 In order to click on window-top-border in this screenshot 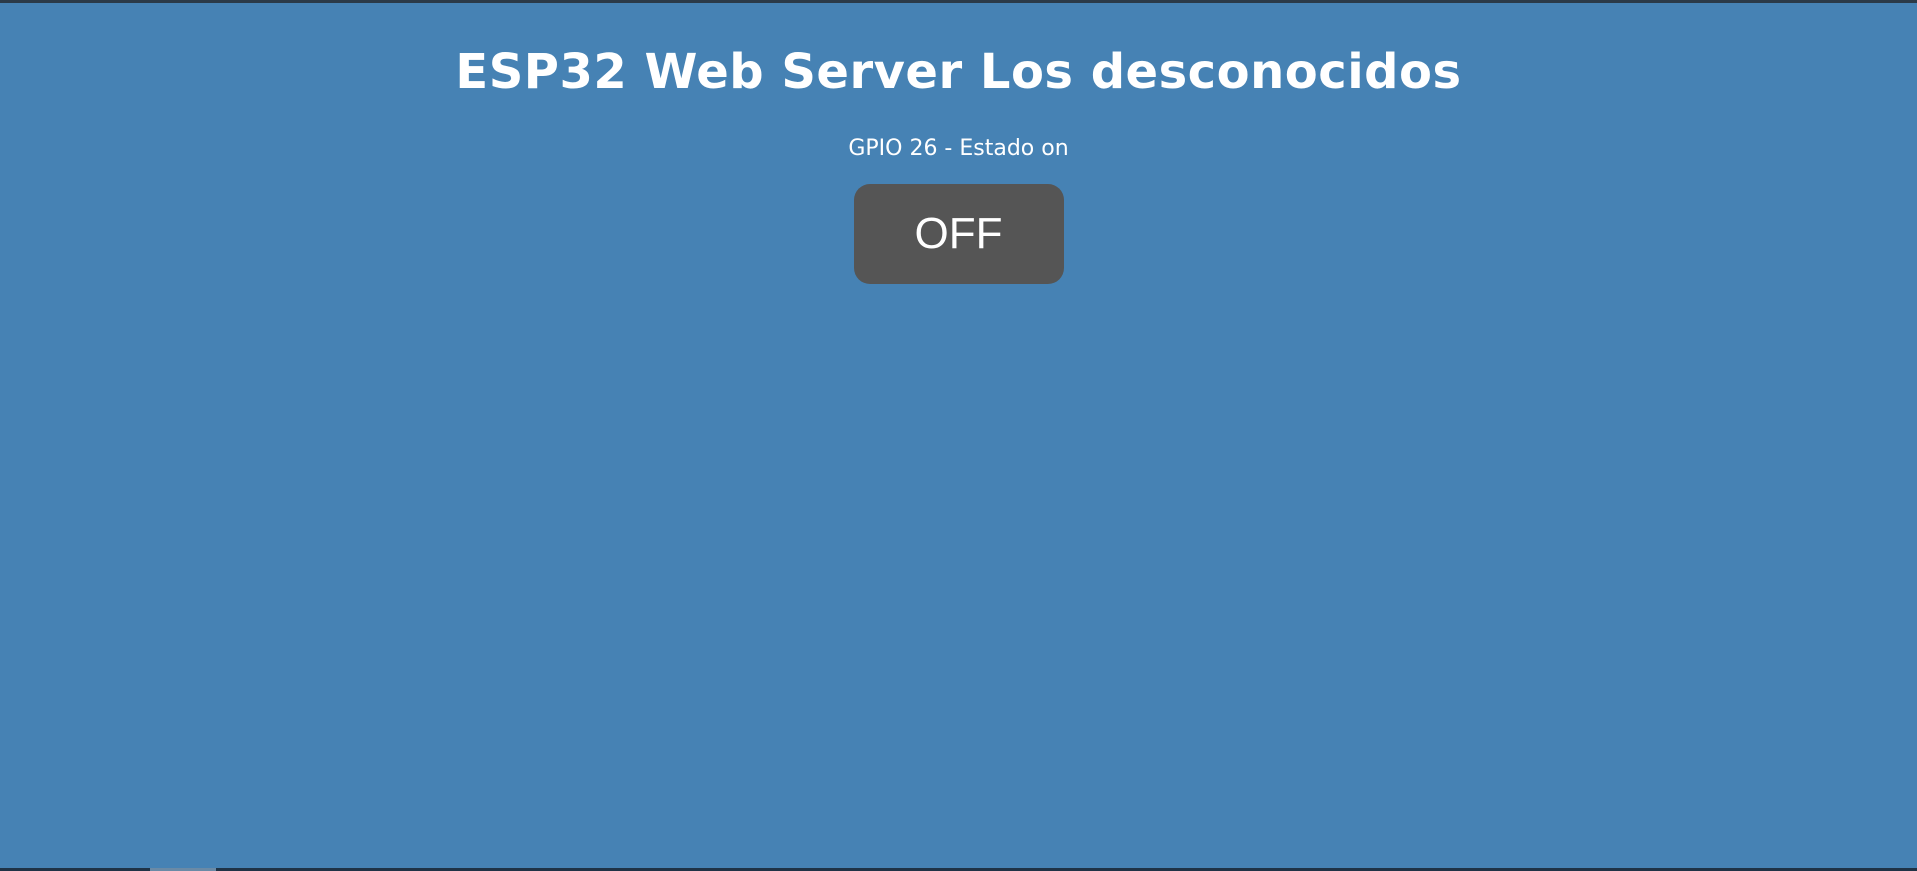, I will do `click(958, 1)`.